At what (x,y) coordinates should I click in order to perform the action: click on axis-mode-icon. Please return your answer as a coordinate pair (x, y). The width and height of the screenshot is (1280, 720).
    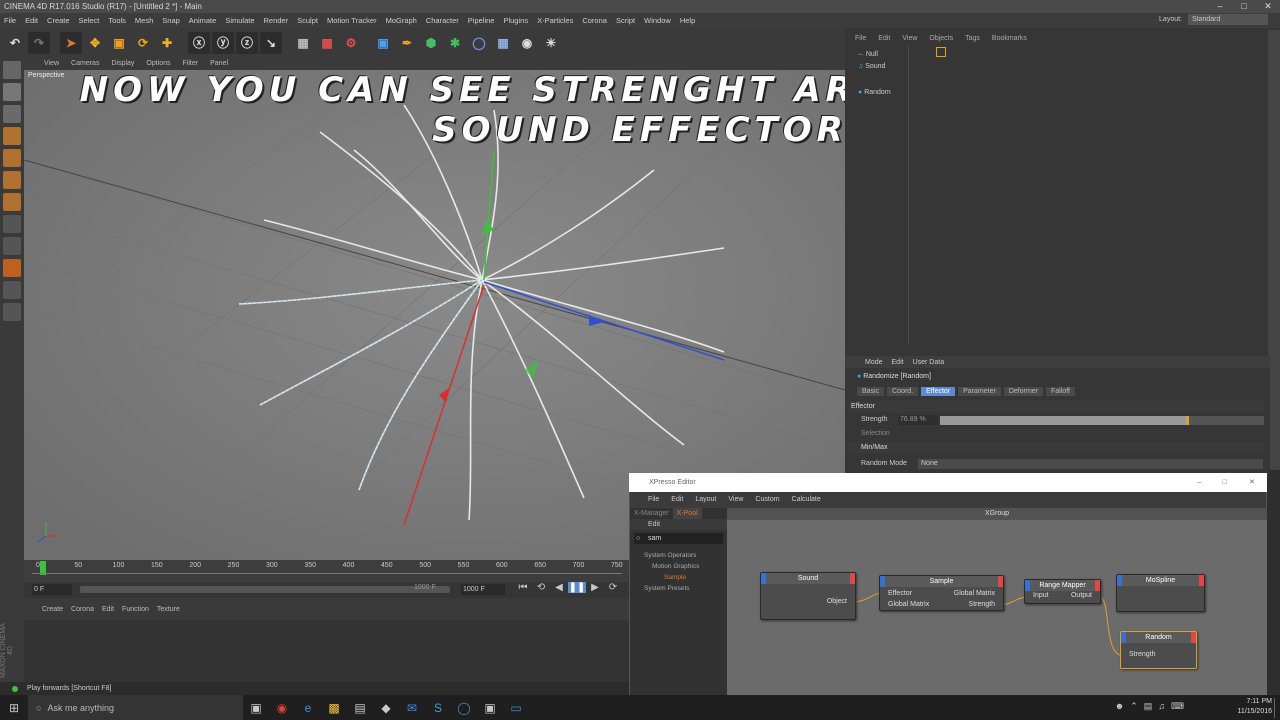
    Looking at the image, I should click on (12, 202).